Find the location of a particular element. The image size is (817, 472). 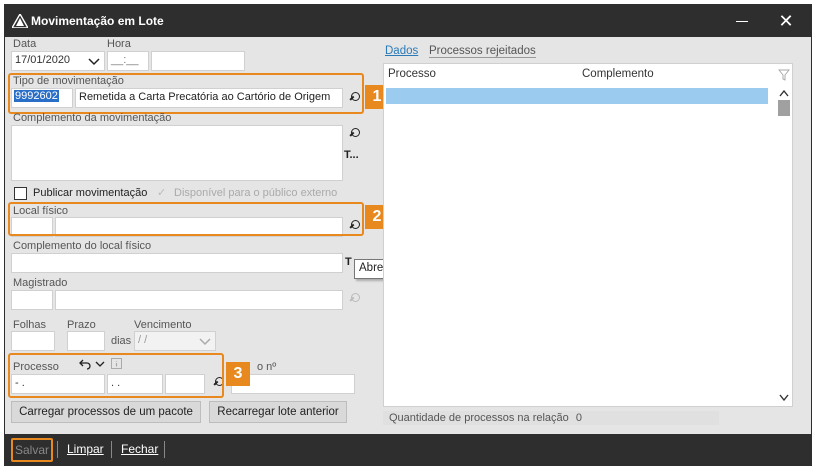

location-complement-label: Complemento do local físico is located at coordinates (82, 246).